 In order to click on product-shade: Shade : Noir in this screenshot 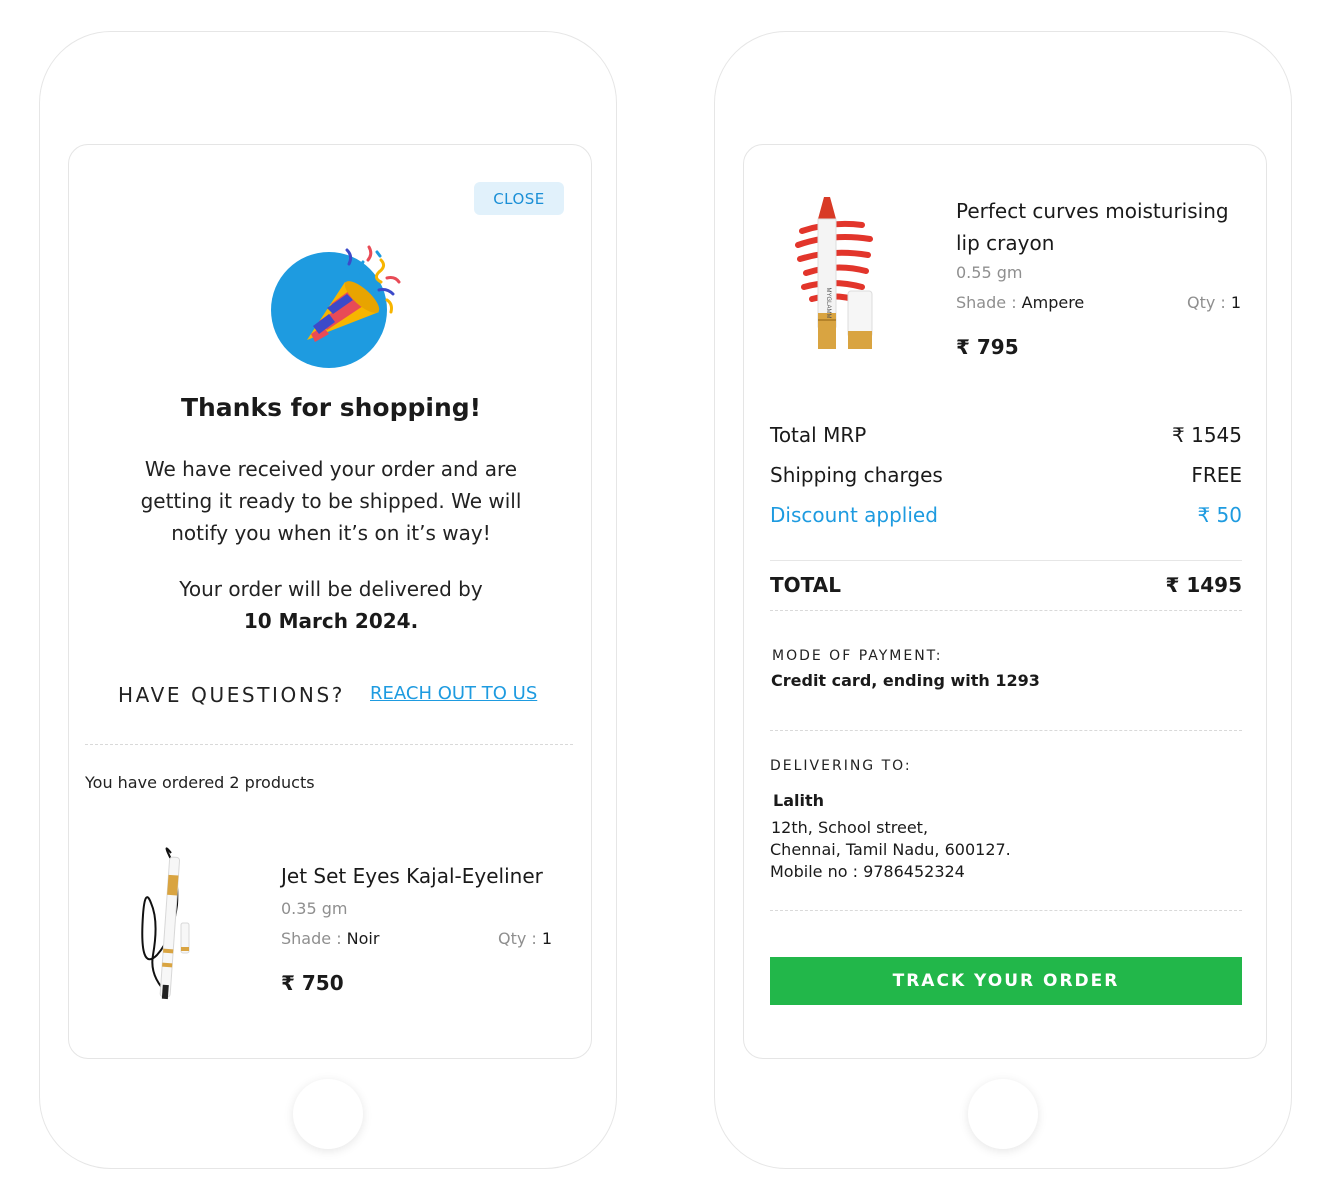, I will do `click(330, 938)`.